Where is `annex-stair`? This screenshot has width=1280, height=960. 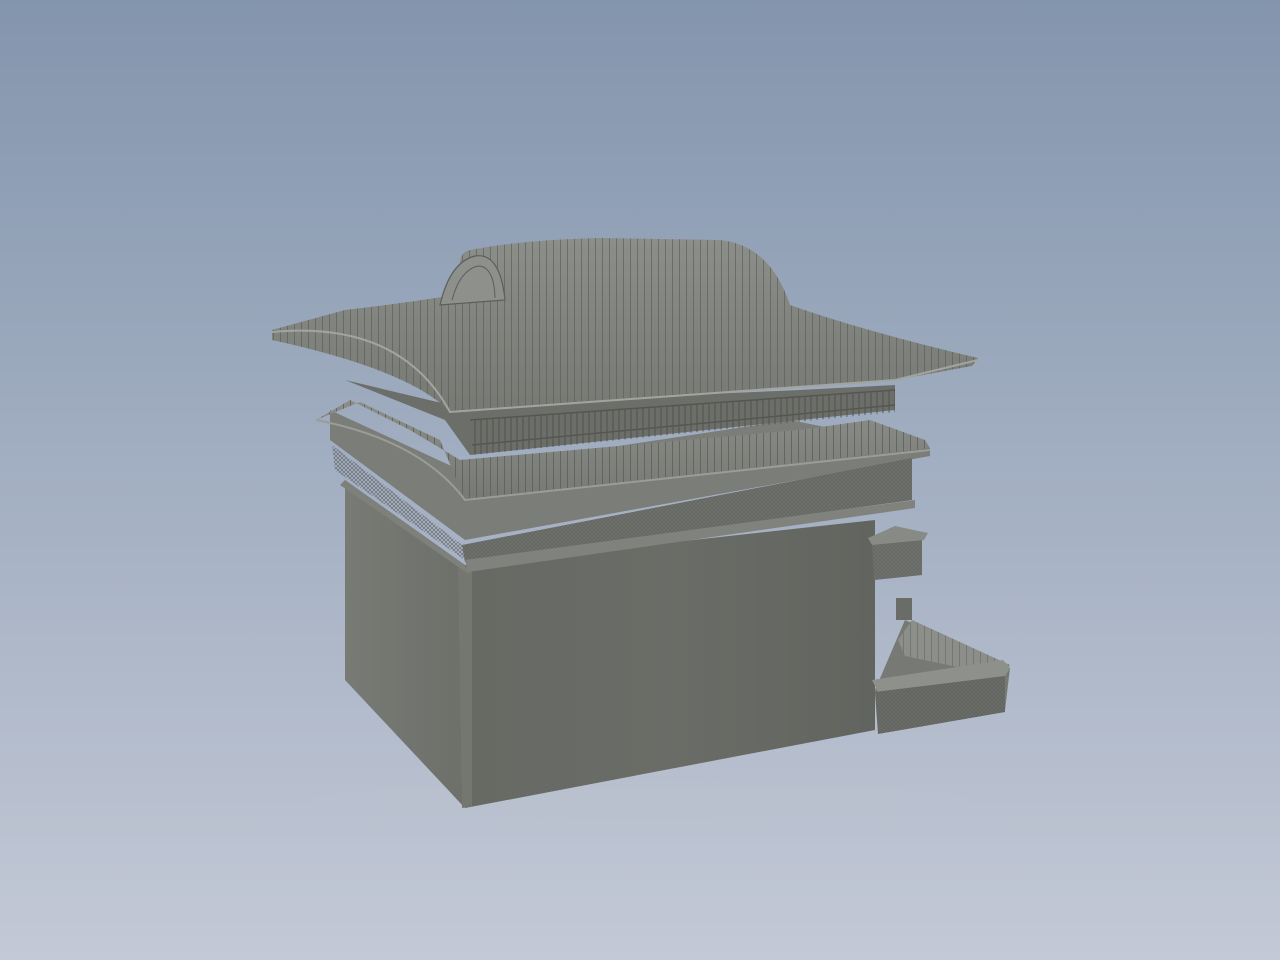 annex-stair is located at coordinates (904, 609).